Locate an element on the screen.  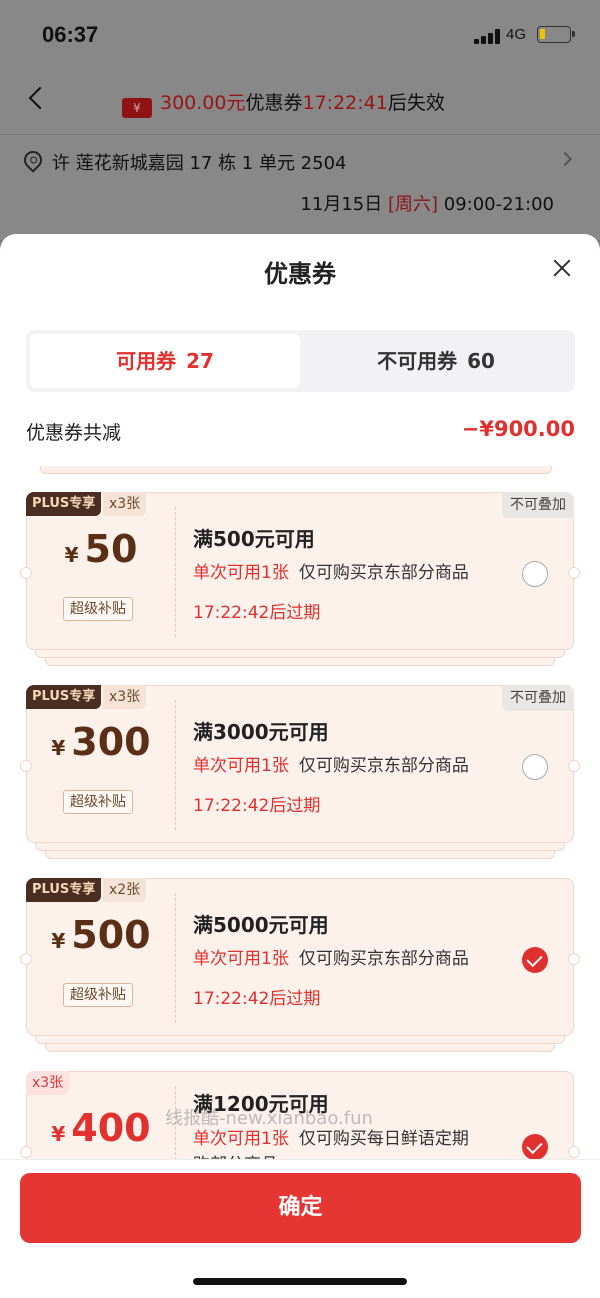
coupon-amount: ¥300 is located at coordinates (101, 742).